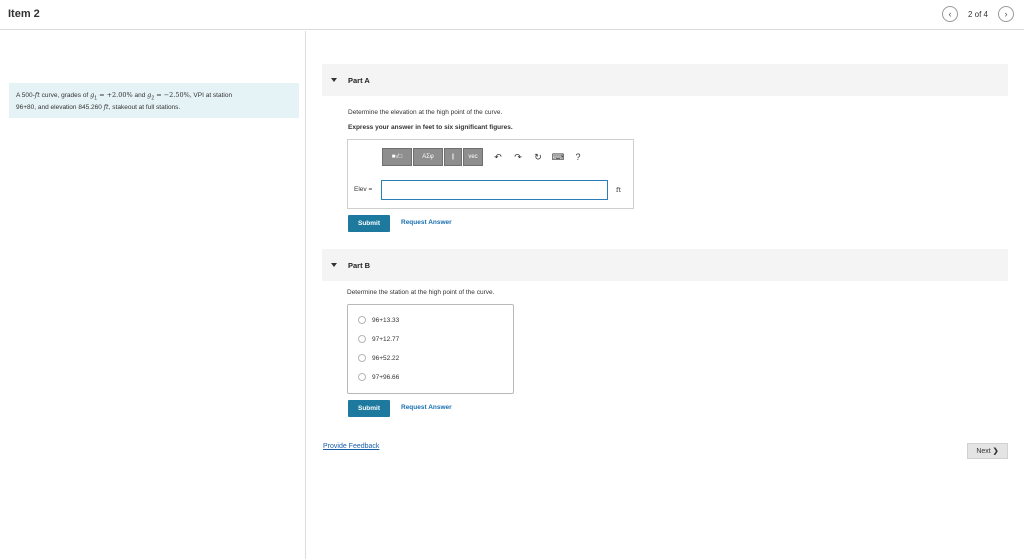  What do you see at coordinates (351, 446) in the screenshot?
I see `provide-feedback-link: Provide Feedback` at bounding box center [351, 446].